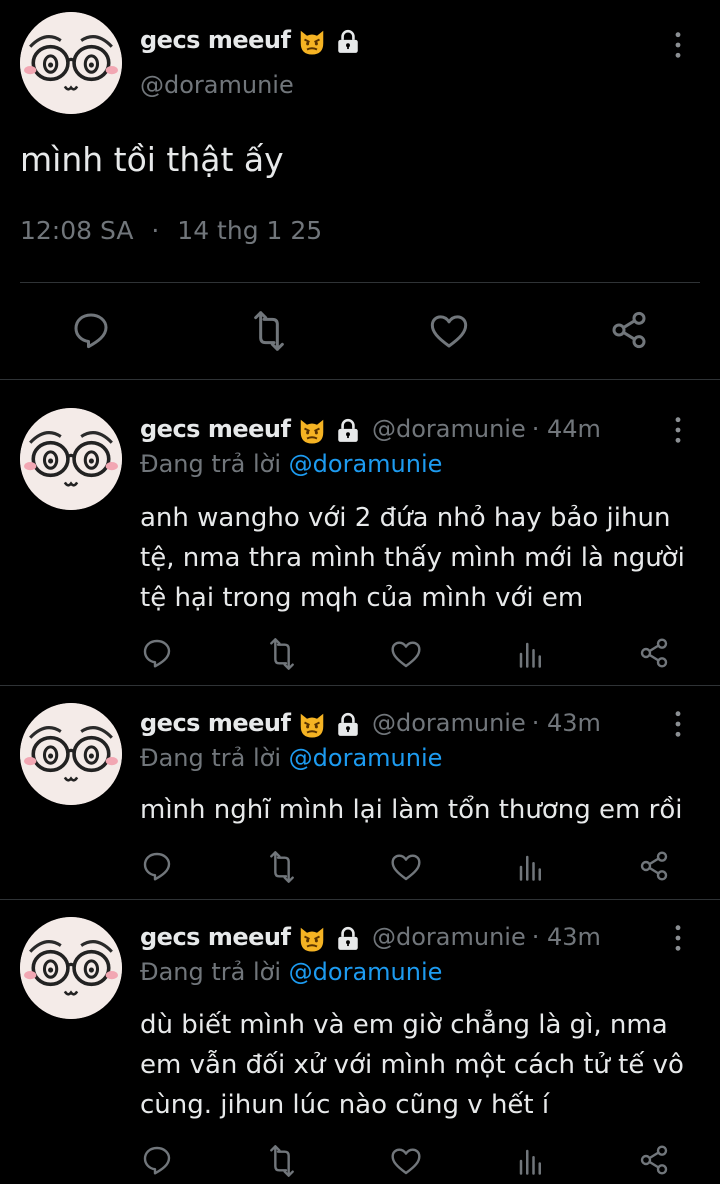 The image size is (720, 1184). I want to click on reply-text-line: tệ hại trong mqh của mình với em, so click(362, 598).